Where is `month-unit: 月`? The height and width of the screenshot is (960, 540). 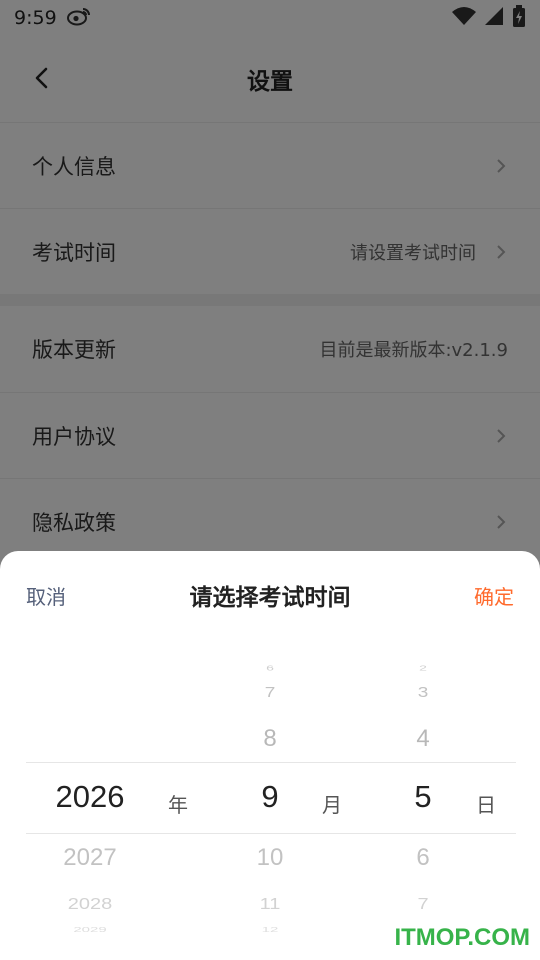
month-unit: 月 is located at coordinates (332, 805).